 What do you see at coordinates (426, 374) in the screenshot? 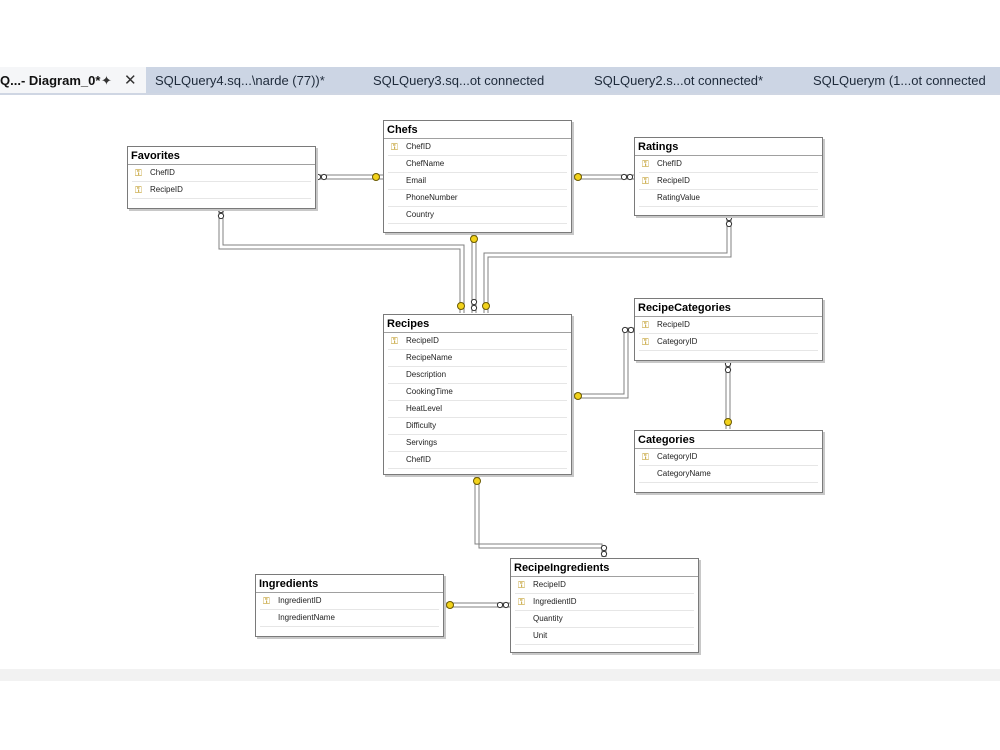
I see `column-name: Description` at bounding box center [426, 374].